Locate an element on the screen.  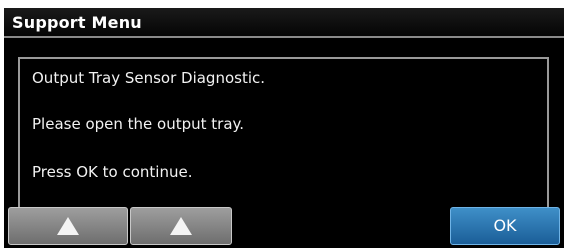
page-title: Support Menu is located at coordinates (77, 22).